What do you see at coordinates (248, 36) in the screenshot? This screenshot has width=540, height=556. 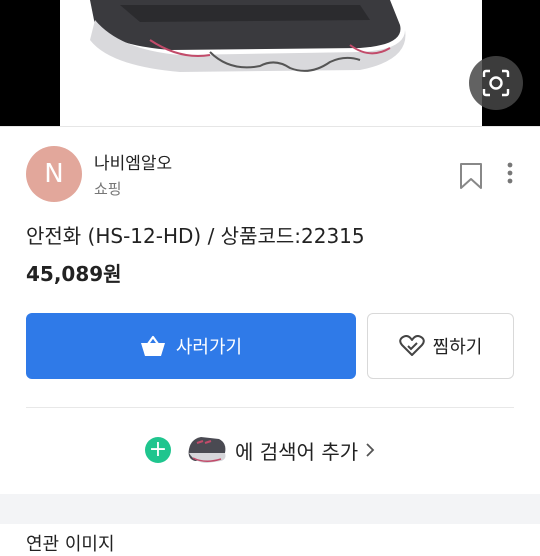 I see `shoe-illustration` at bounding box center [248, 36].